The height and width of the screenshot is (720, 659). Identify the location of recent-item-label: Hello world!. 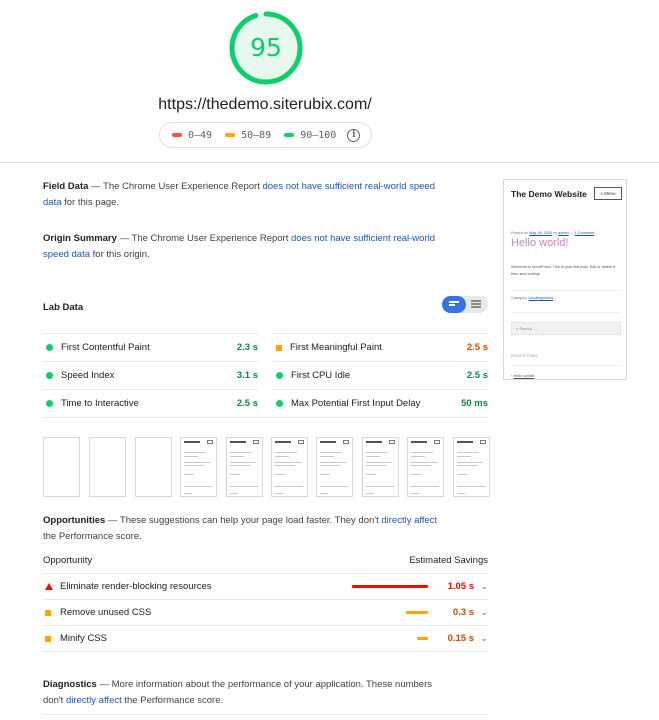
(524, 375).